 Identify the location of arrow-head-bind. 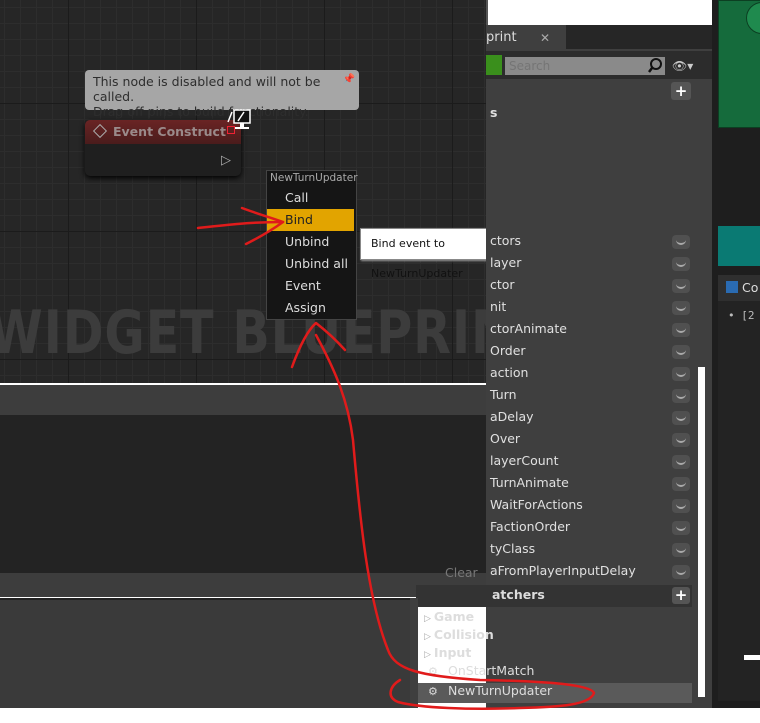
(262, 226).